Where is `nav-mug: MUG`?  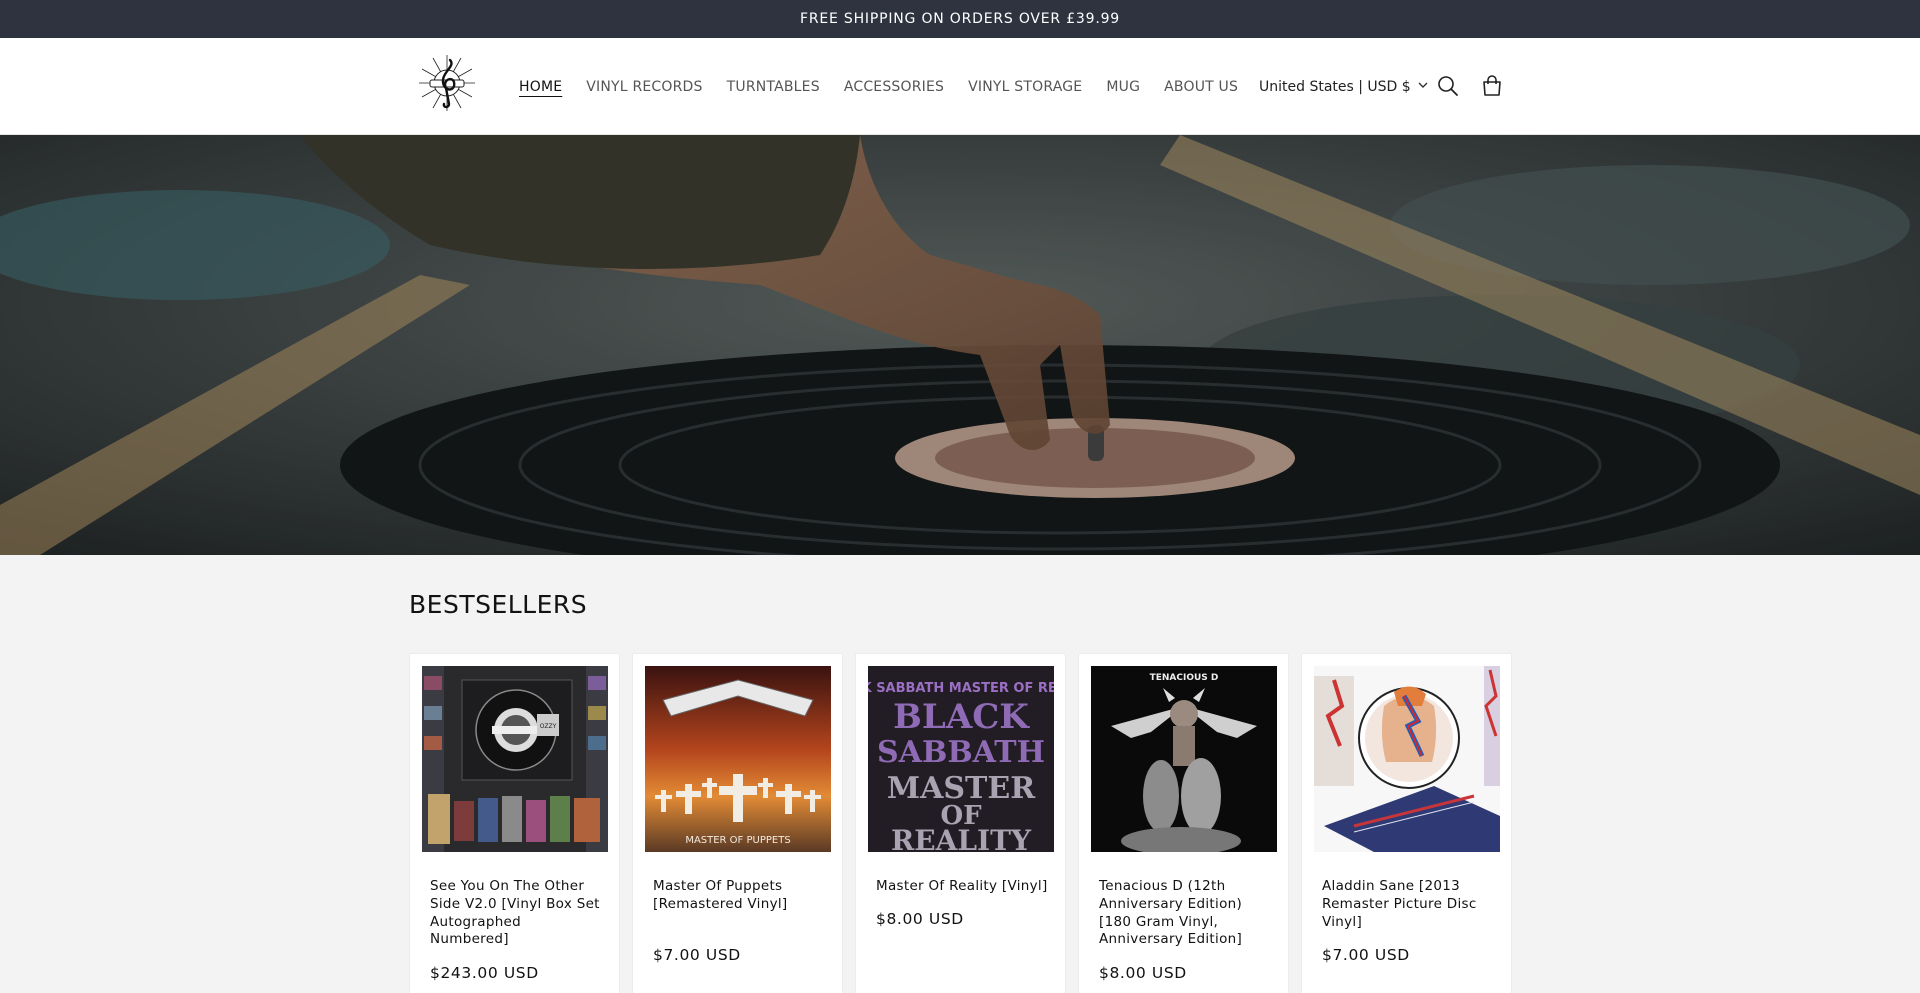
nav-mug: MUG is located at coordinates (1123, 87).